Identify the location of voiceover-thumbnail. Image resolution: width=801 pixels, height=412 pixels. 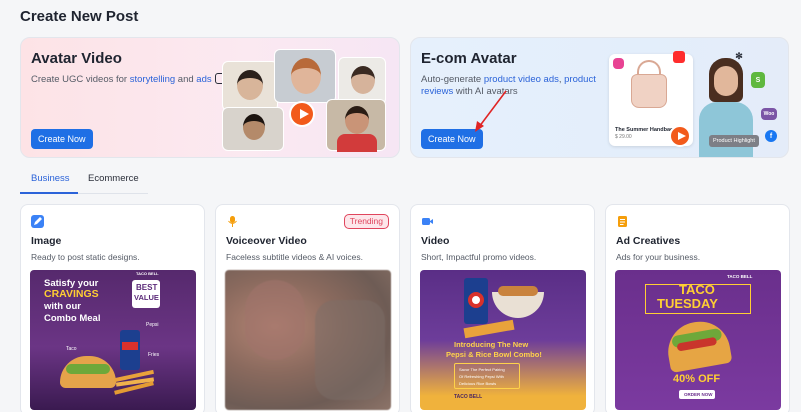
(308, 340).